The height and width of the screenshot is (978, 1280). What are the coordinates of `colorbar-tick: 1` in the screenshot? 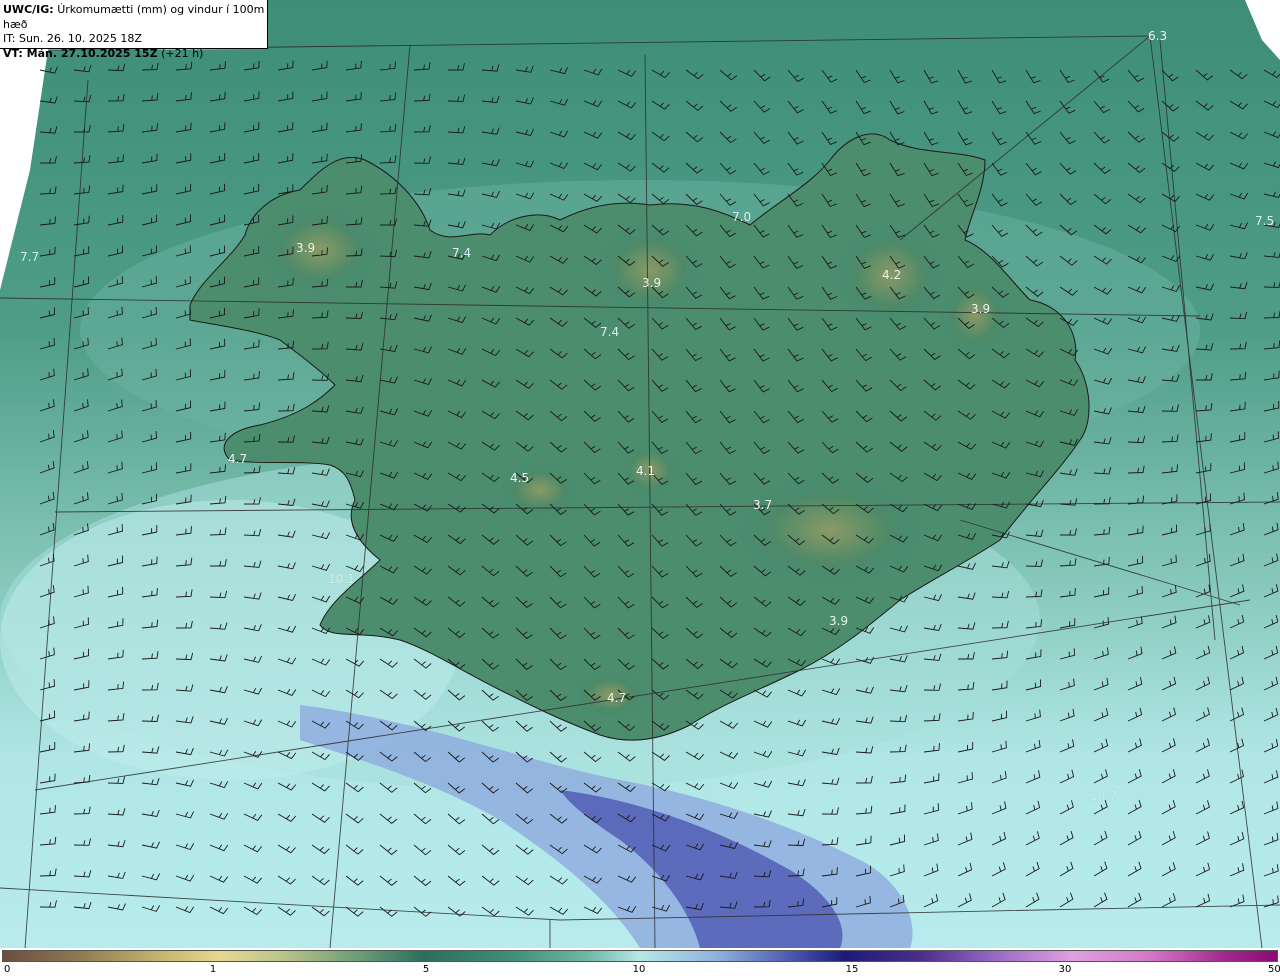 It's located at (213, 969).